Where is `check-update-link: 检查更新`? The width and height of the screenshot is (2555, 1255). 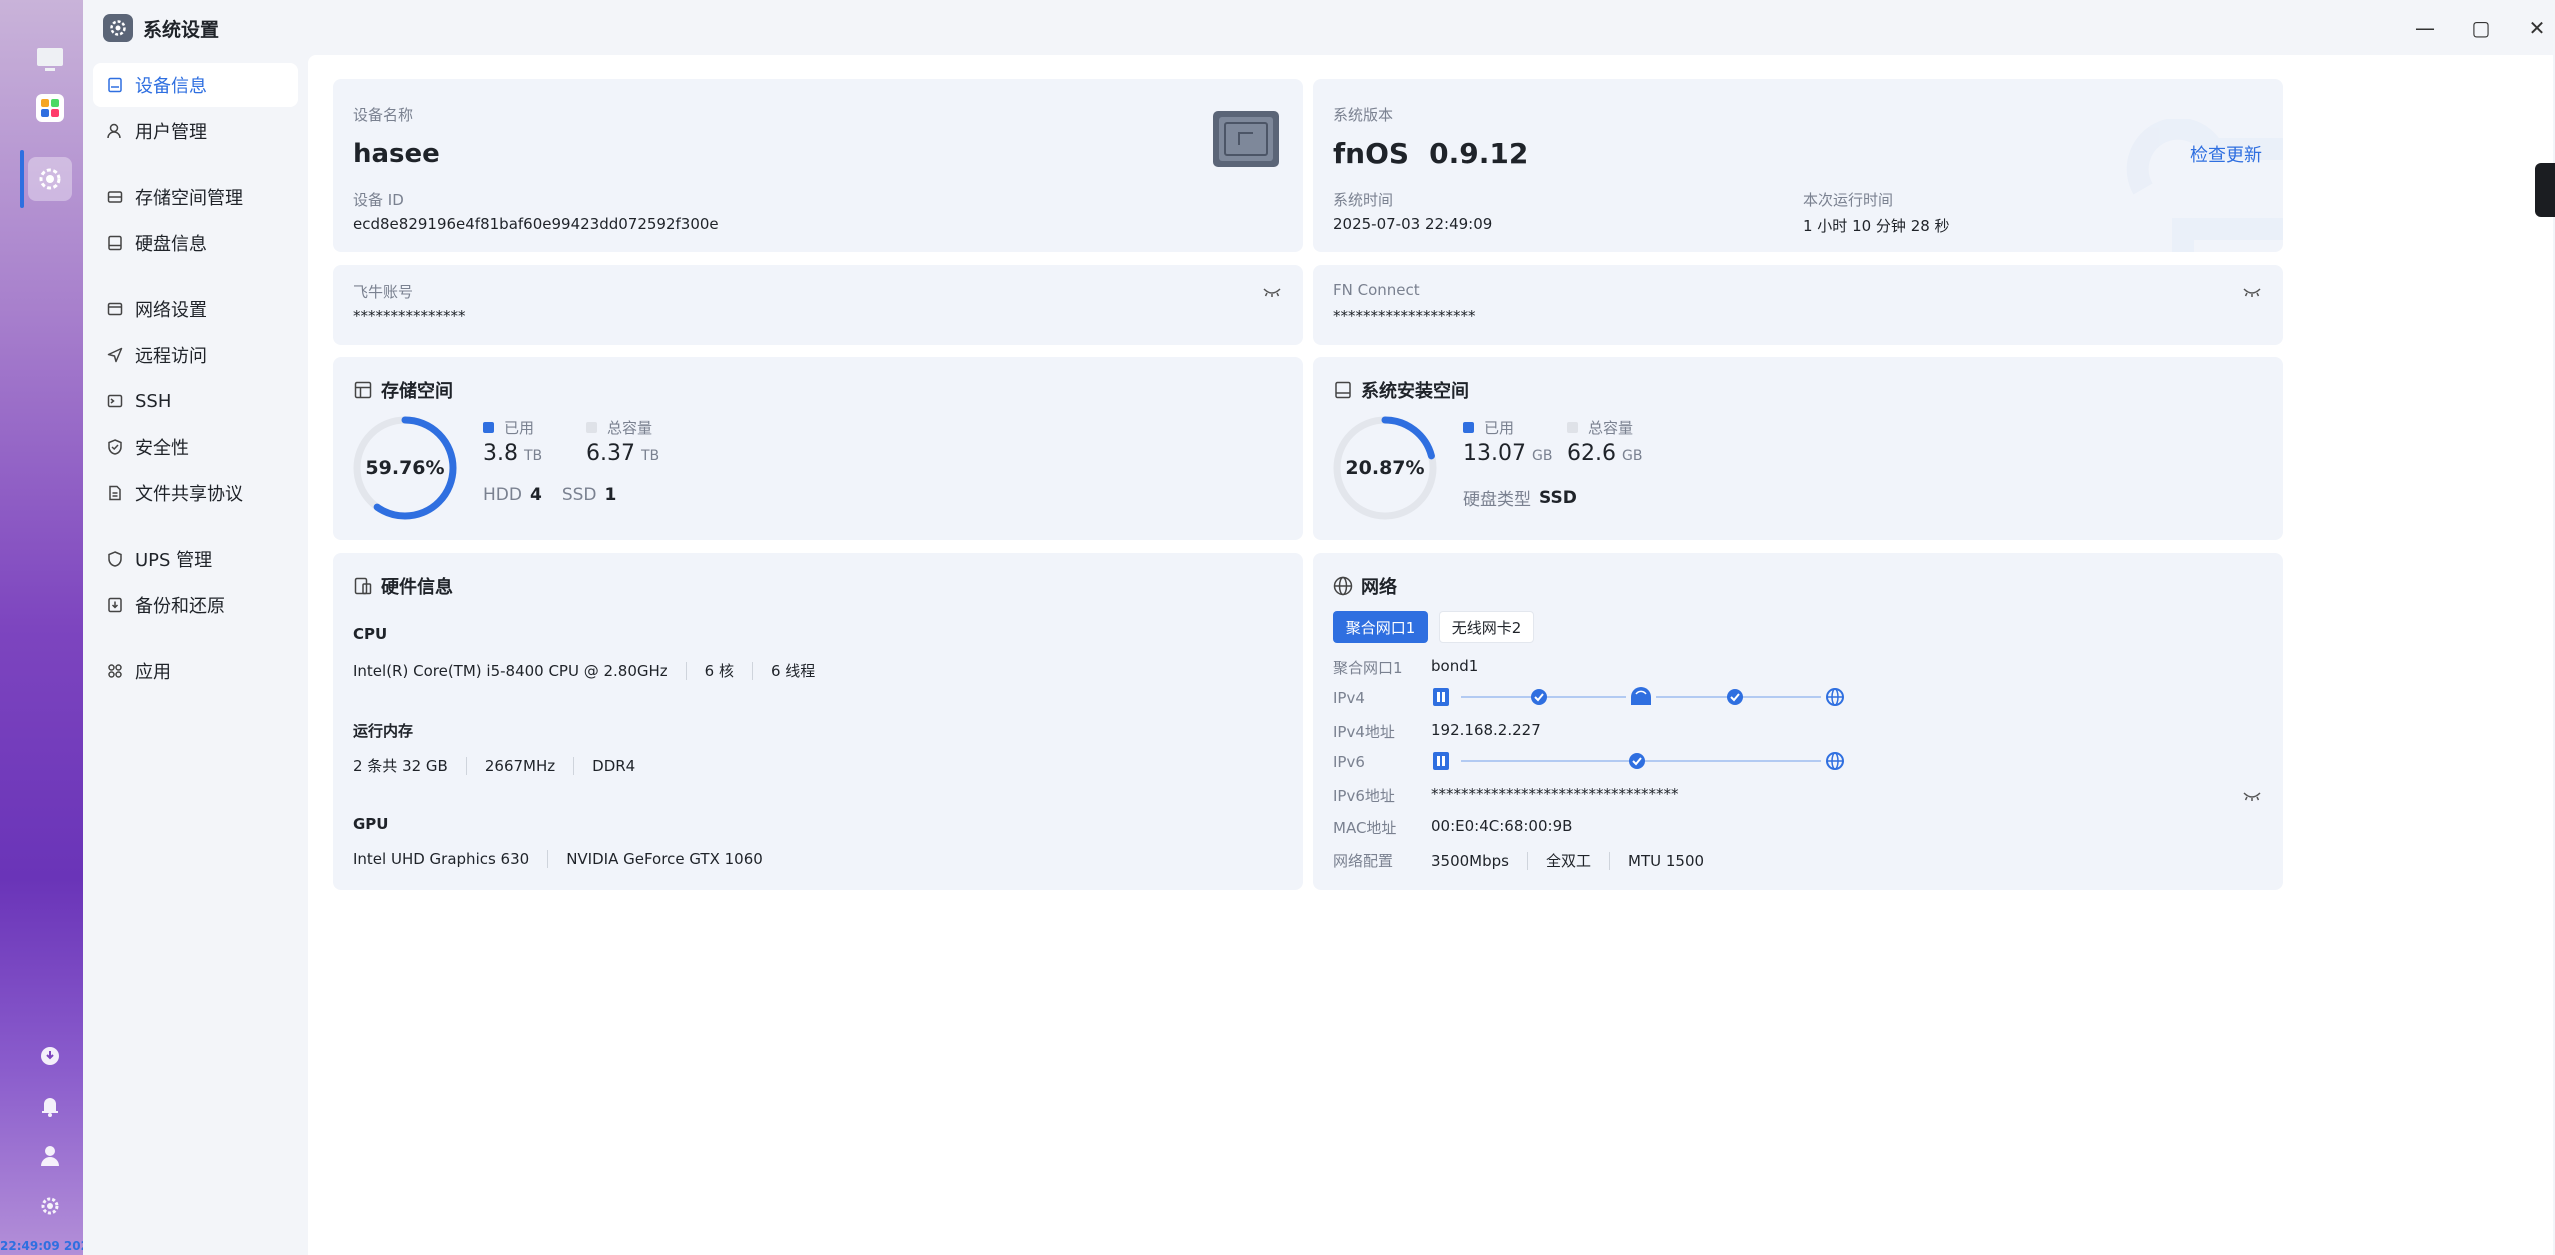 check-update-link: 检查更新 is located at coordinates (2226, 154).